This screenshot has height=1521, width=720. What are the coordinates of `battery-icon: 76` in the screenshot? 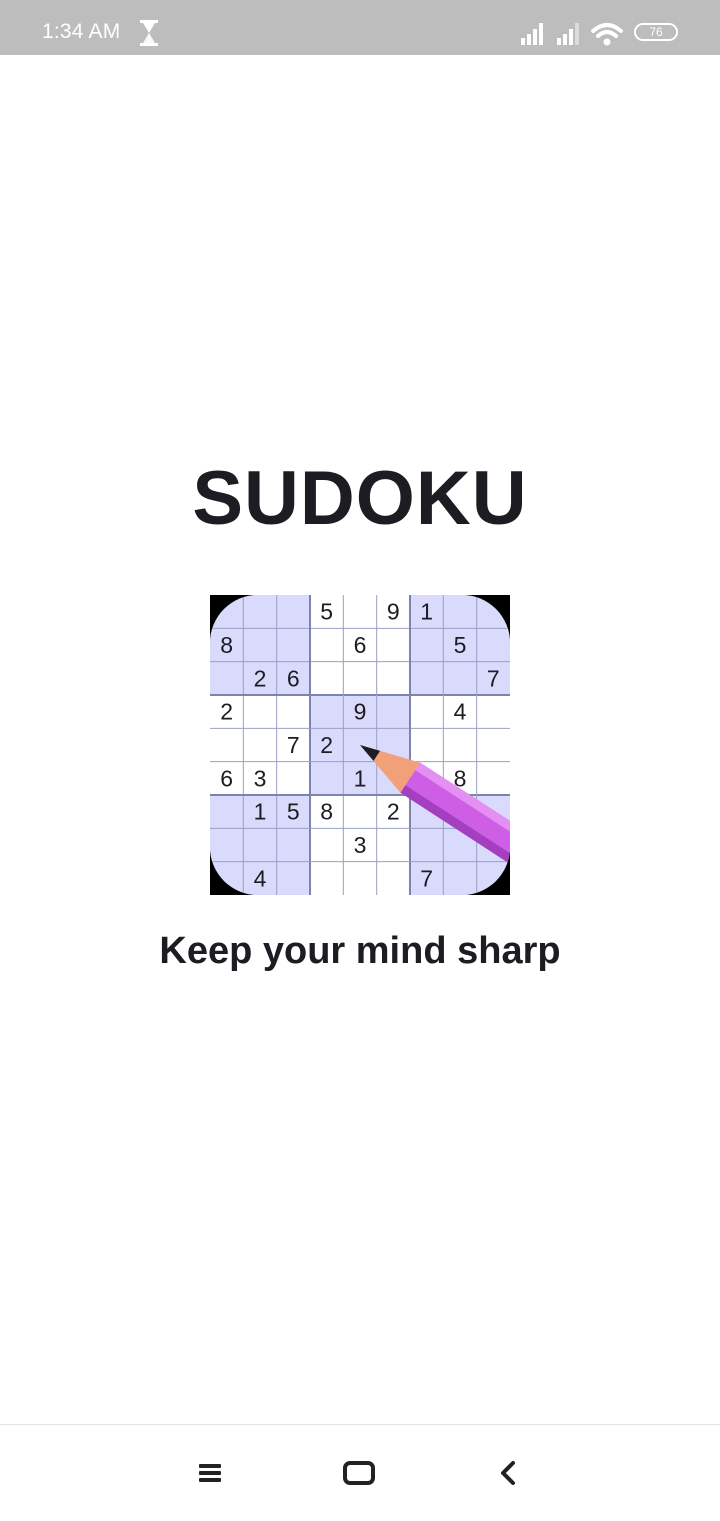 It's located at (656, 32).